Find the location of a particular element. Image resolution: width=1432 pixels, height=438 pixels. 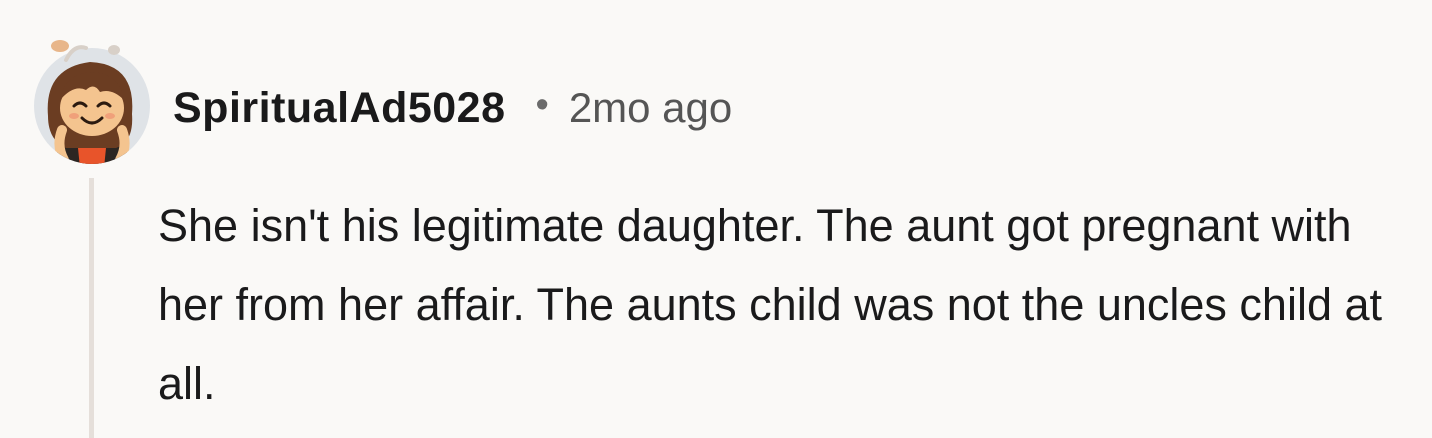

username-link: SpiritualAd5028 is located at coordinates (339, 108).